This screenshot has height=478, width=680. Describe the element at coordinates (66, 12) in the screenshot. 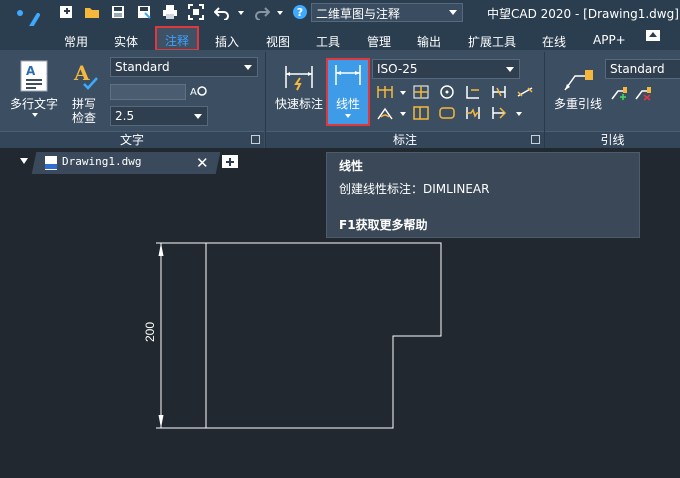

I see `new-icon` at that location.